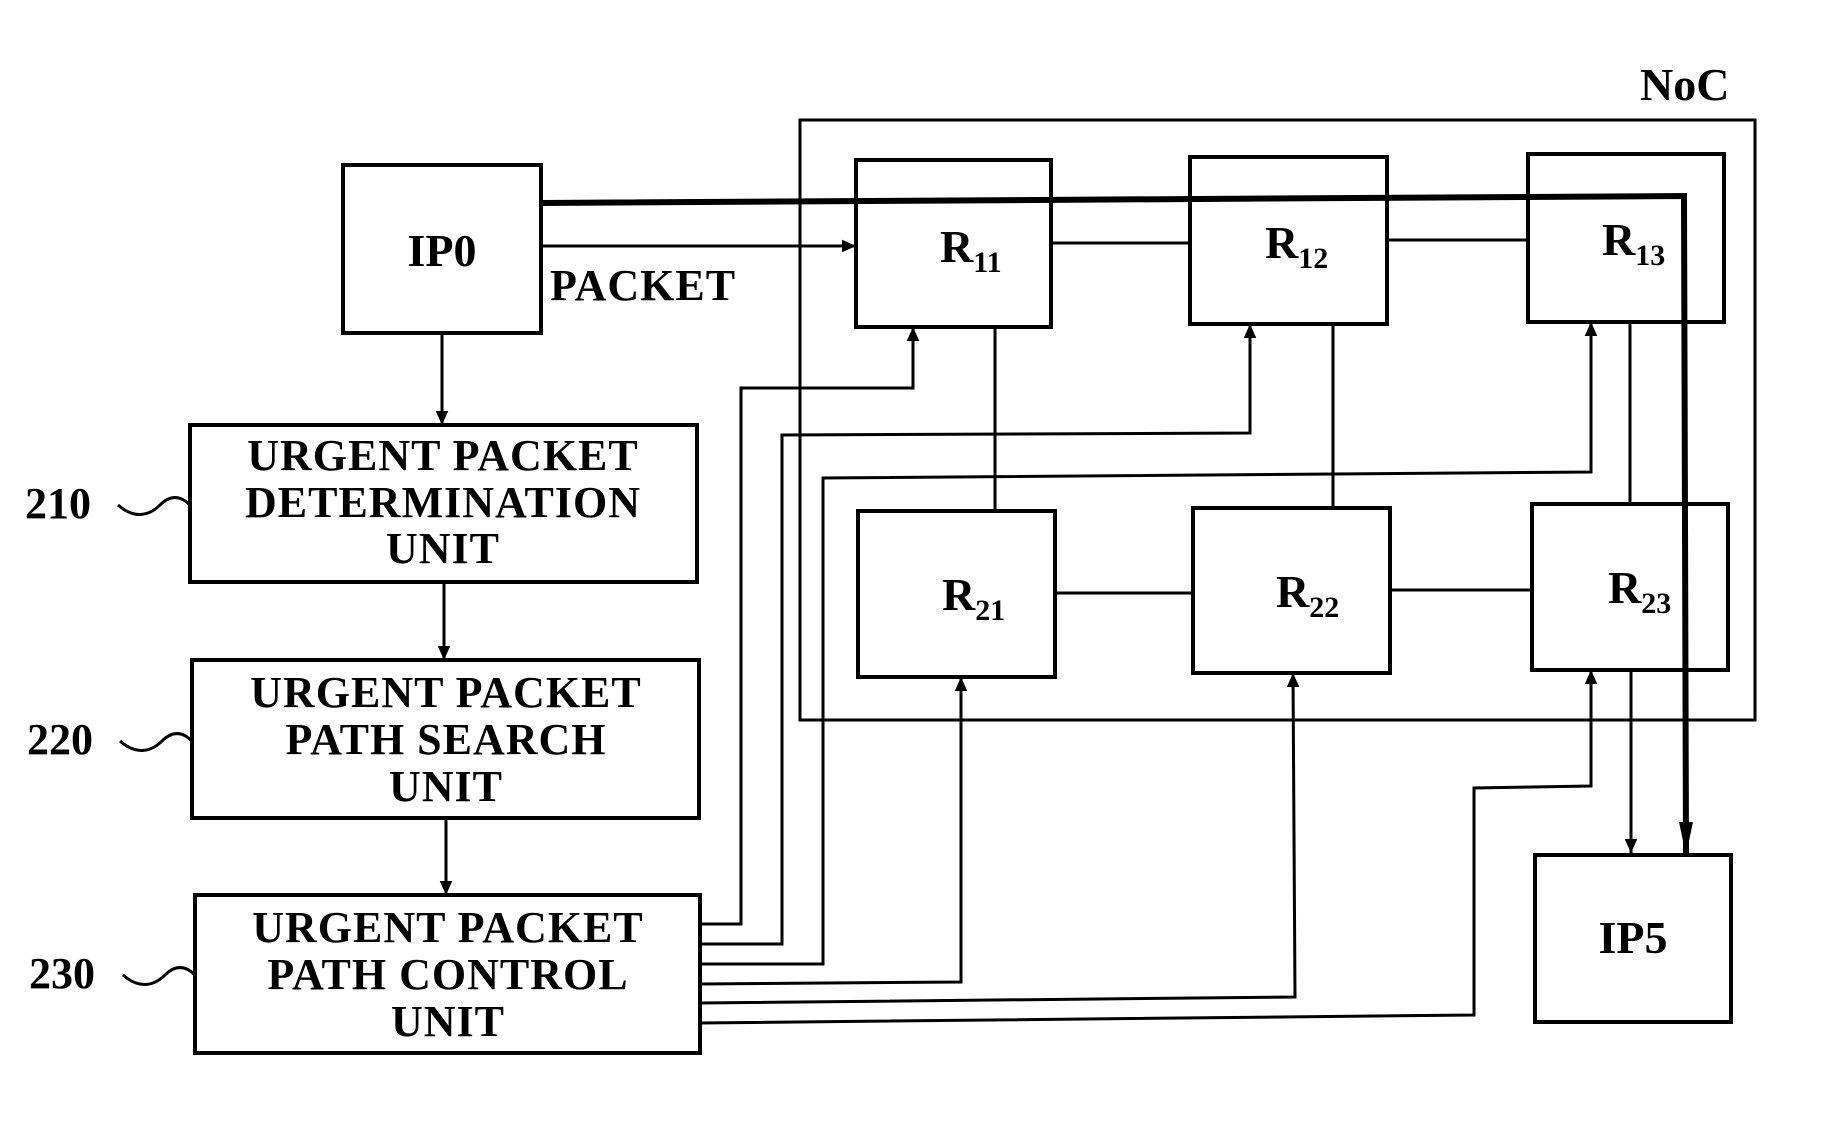 This screenshot has height=1130, width=1833. Describe the element at coordinates (60, 739) in the screenshot. I see `ref-220: 220` at that location.